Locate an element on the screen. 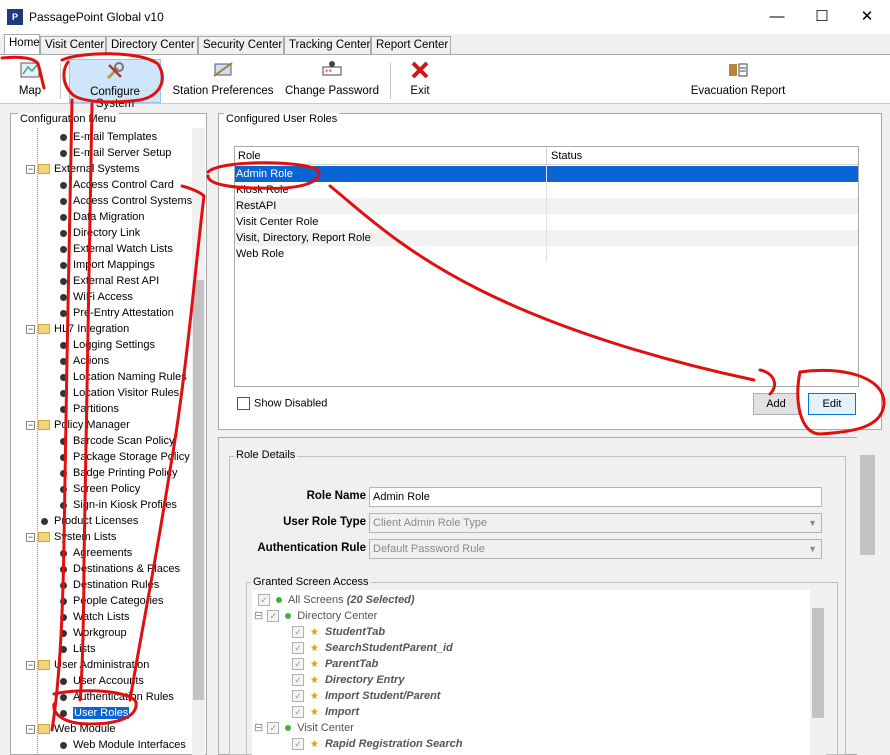 The width and height of the screenshot is (890, 755). evacuation-report-button: Evacuation Report is located at coordinates (738, 81).